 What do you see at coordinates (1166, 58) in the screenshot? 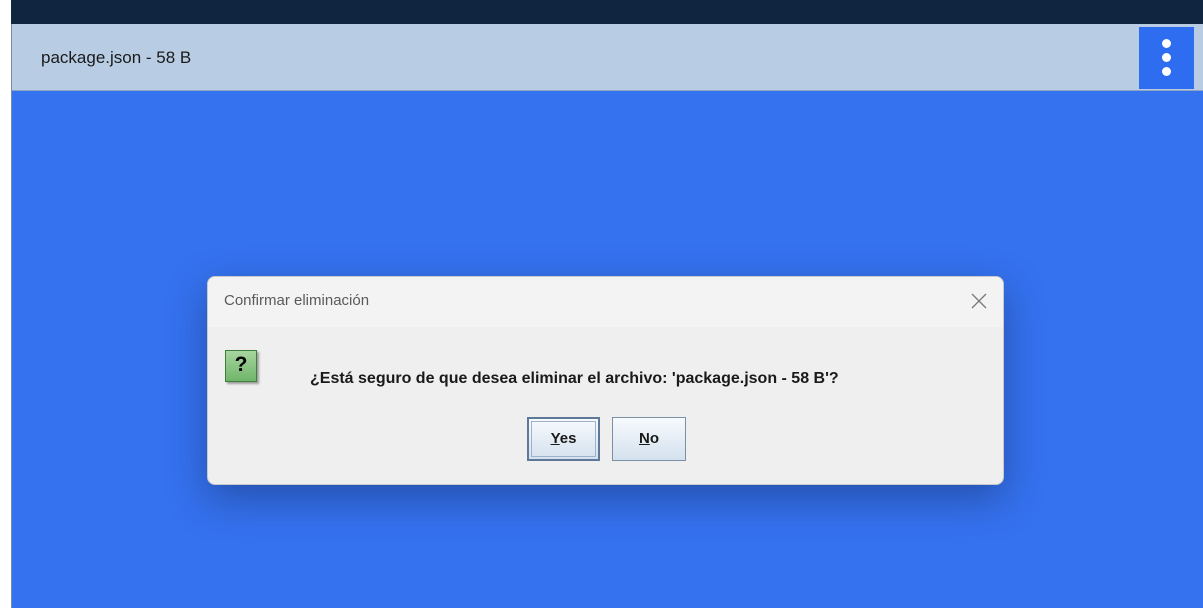
I see `more-options-button` at bounding box center [1166, 58].